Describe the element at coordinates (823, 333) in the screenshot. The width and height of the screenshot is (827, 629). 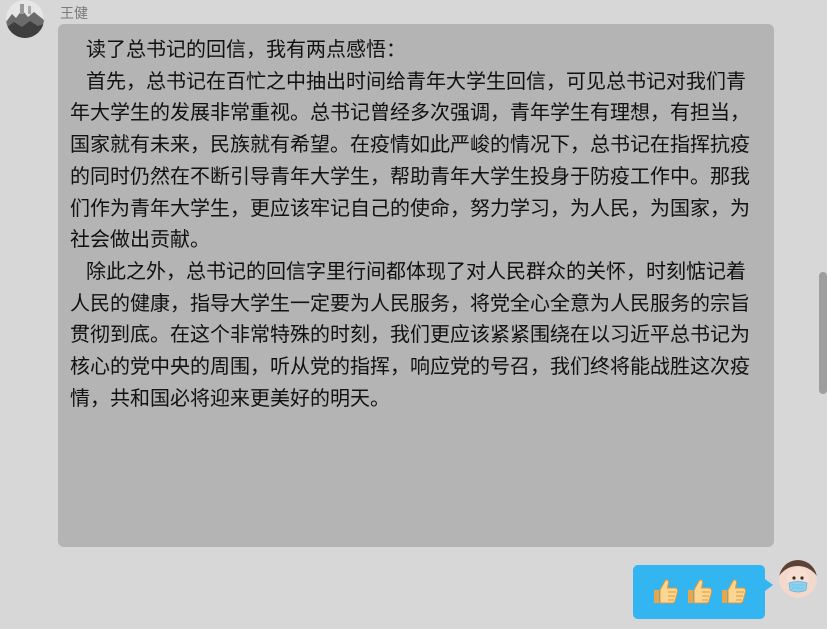
I see `scrollbar-thumb` at that location.